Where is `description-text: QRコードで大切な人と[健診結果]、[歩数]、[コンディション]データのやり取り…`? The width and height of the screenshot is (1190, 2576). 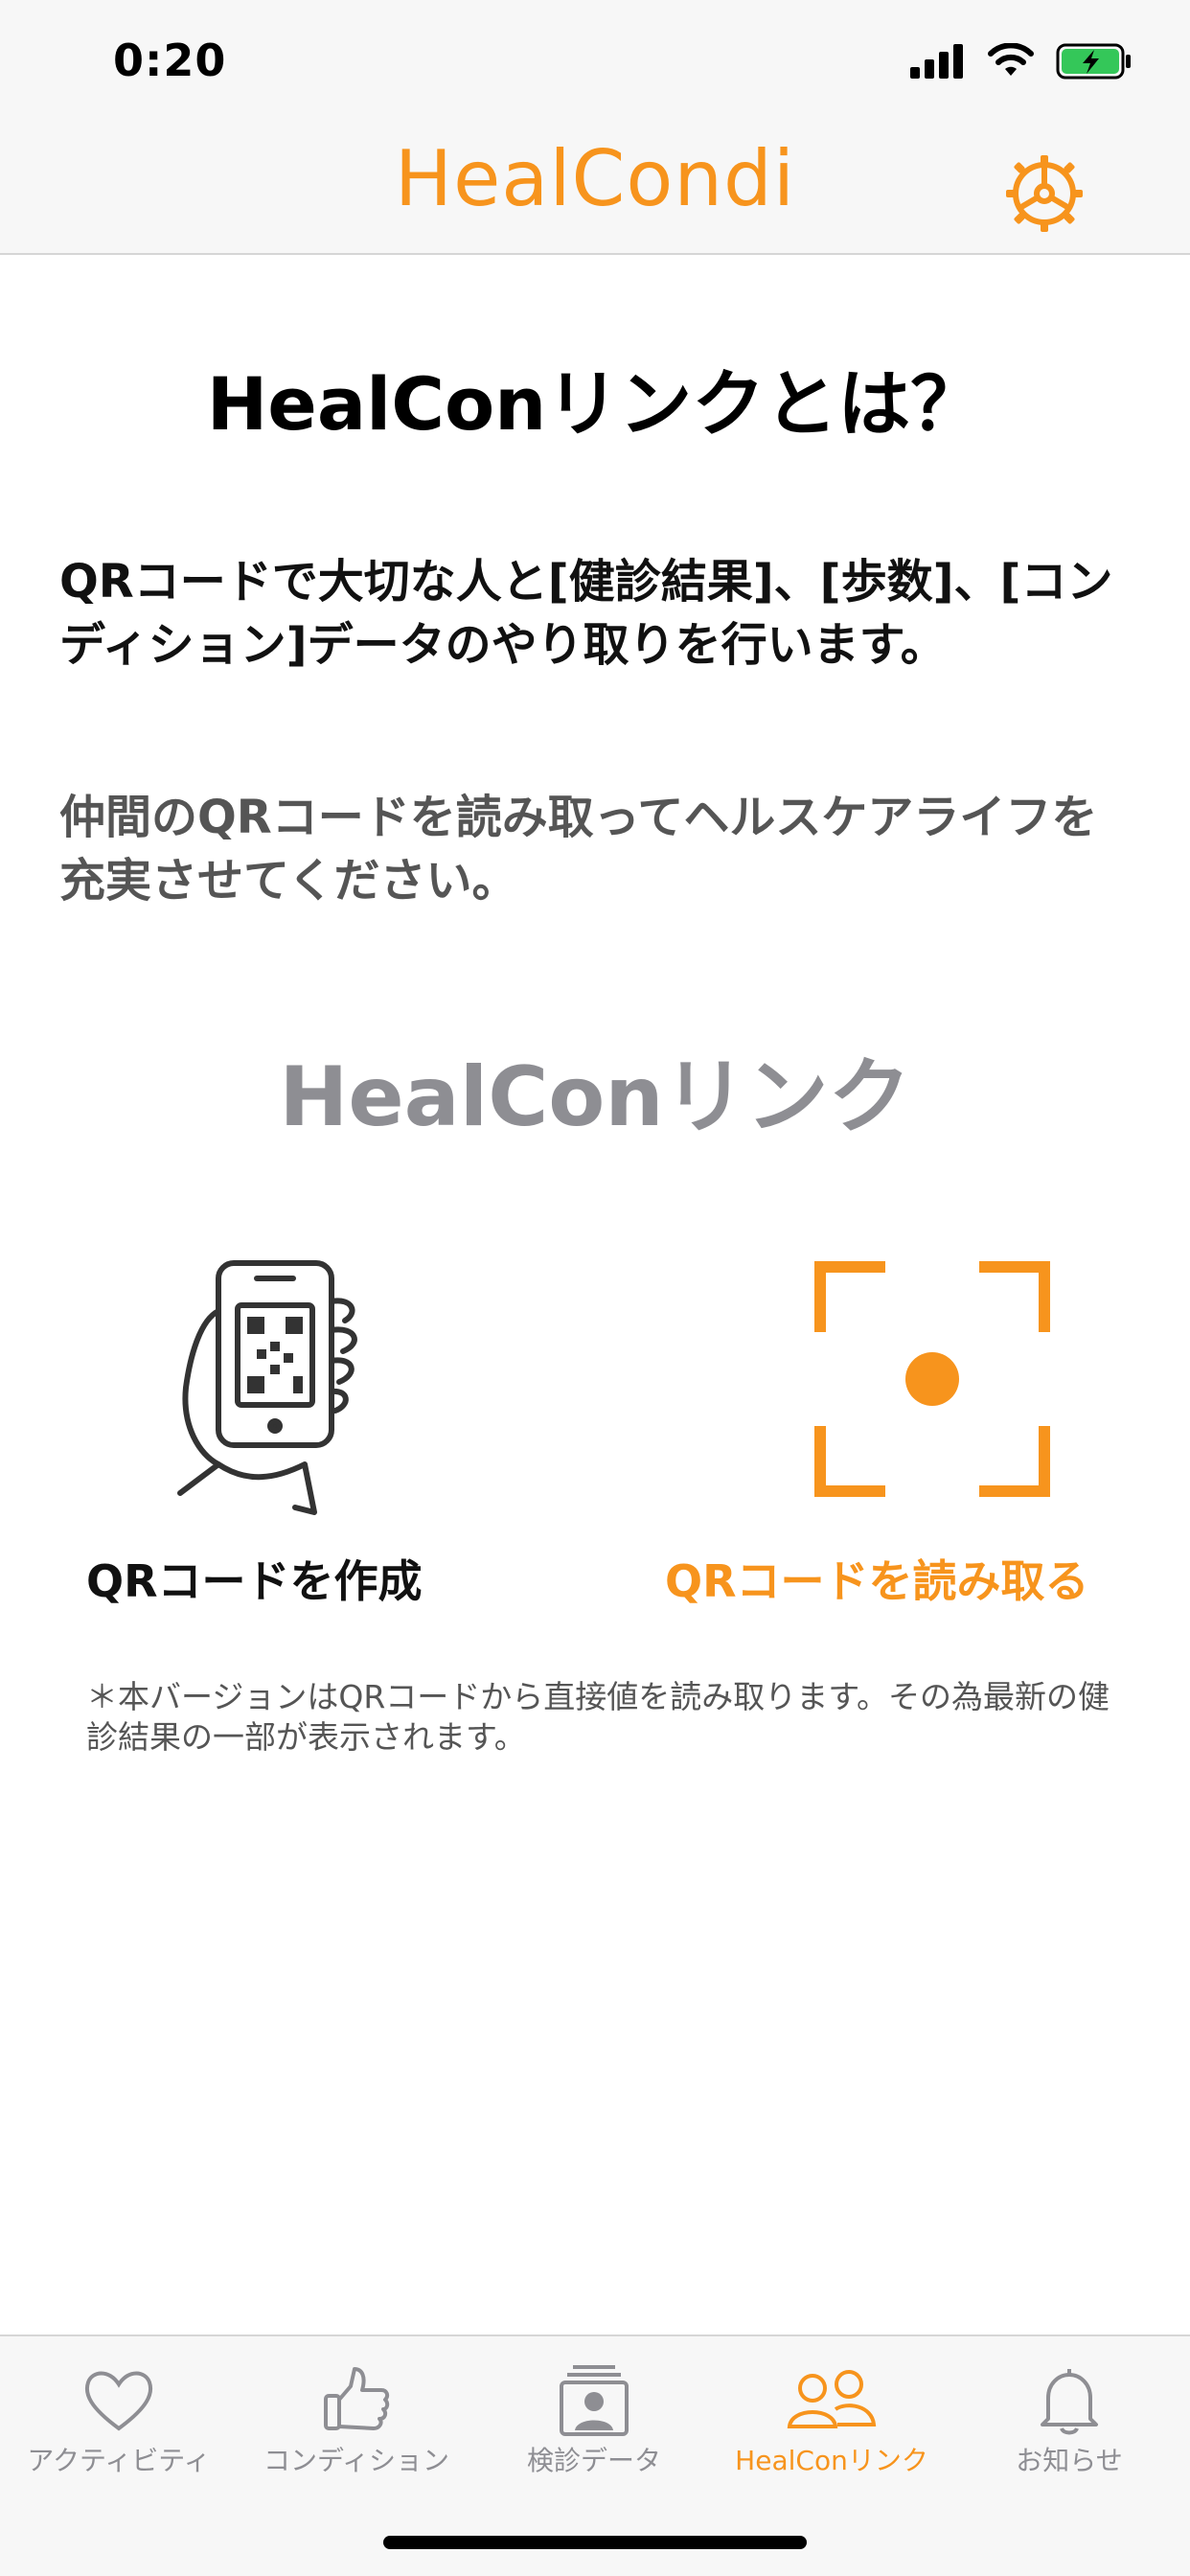
description-text: QRコードで大切な人と[健診結果]、[歩数]、[コンディション]データのやり取り… is located at coordinates (586, 613).